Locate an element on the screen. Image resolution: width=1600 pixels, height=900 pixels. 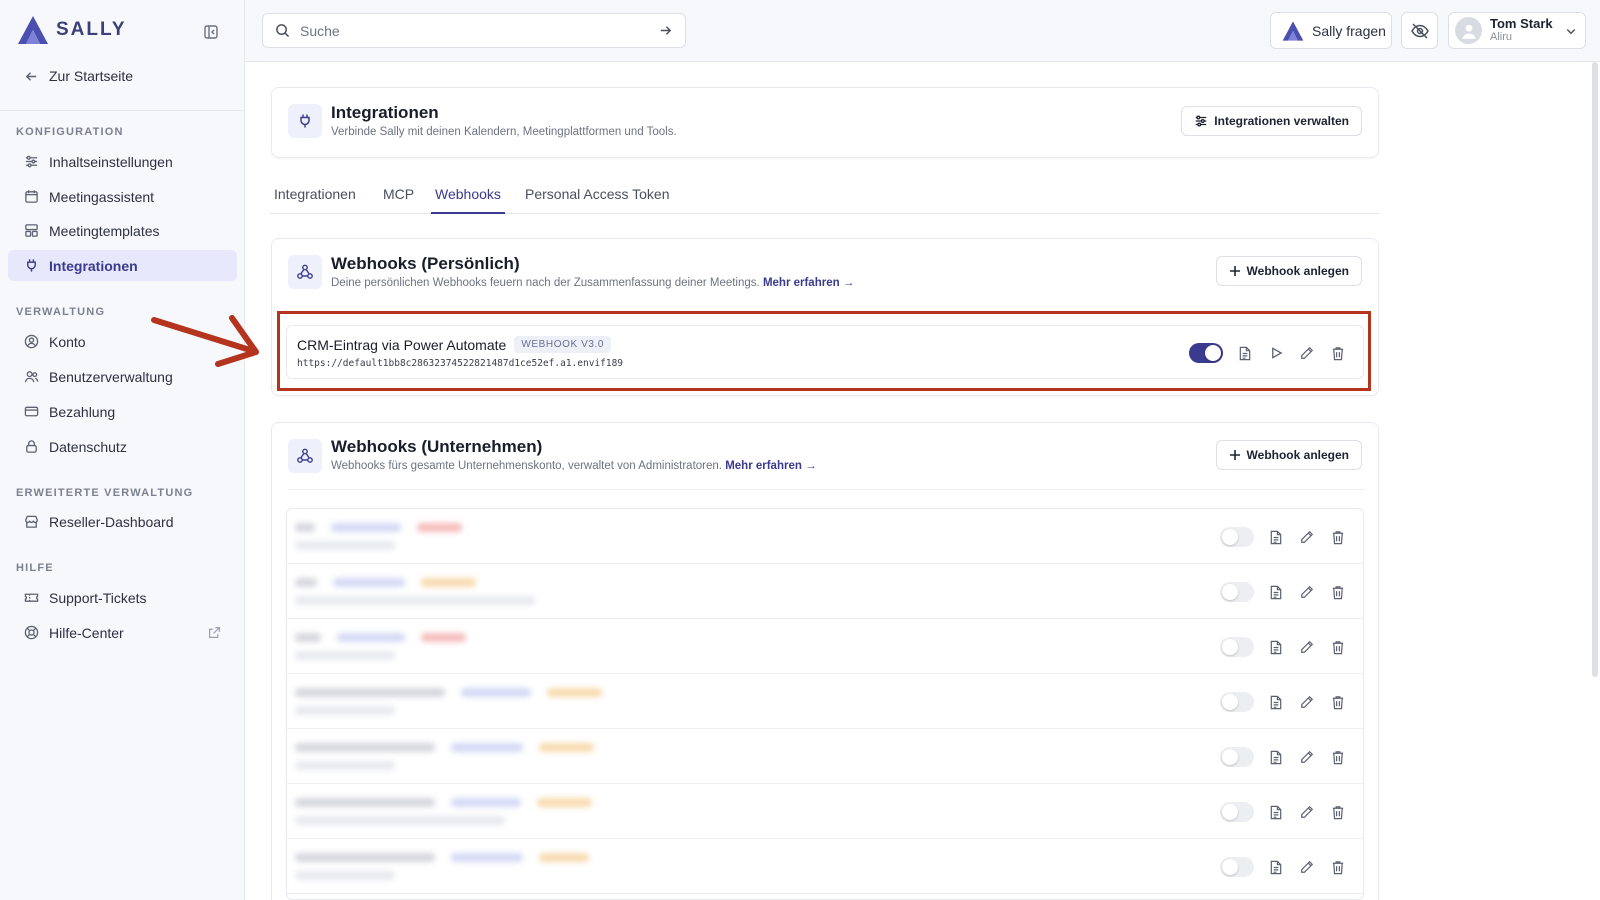
ask-sally-label: Sally fragen is located at coordinates (1349, 30).